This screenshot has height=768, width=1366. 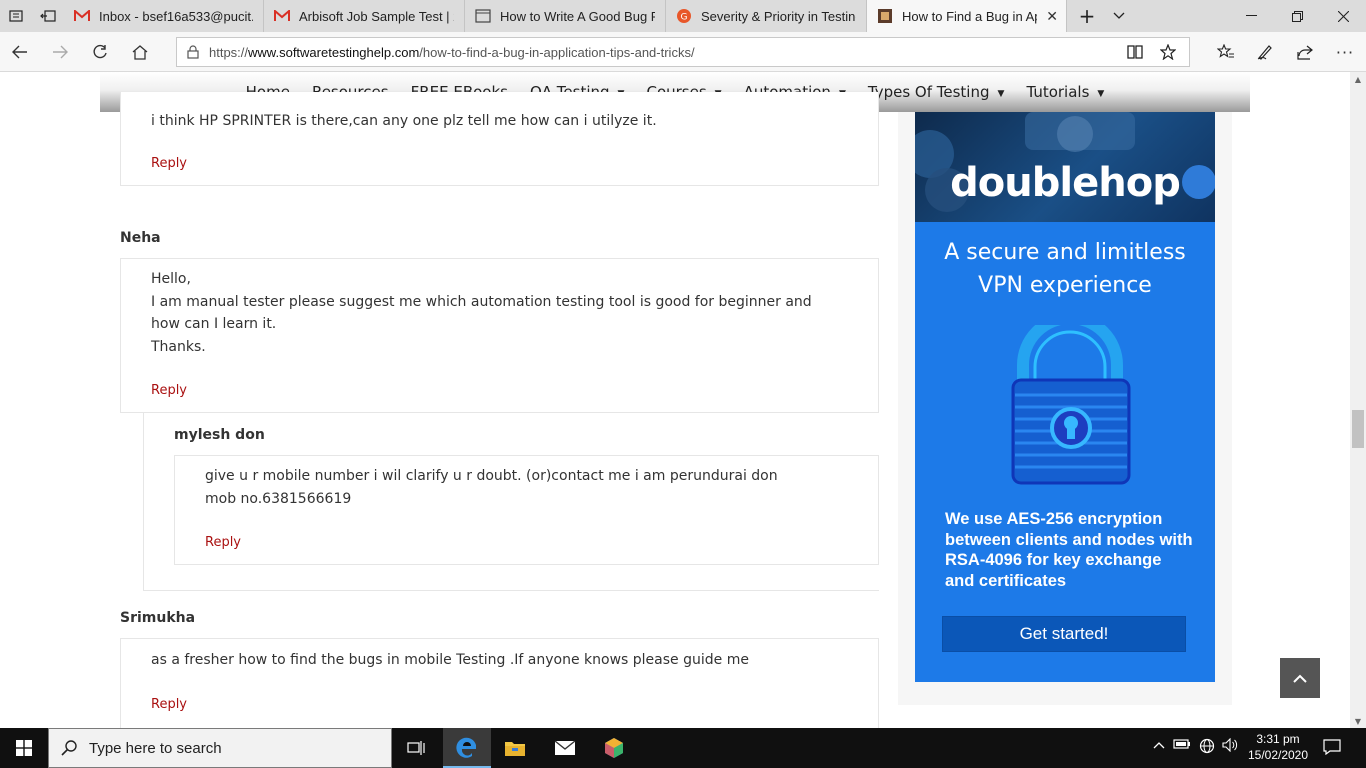 I want to click on new-tab-icon: +, so click(x=1087, y=16).